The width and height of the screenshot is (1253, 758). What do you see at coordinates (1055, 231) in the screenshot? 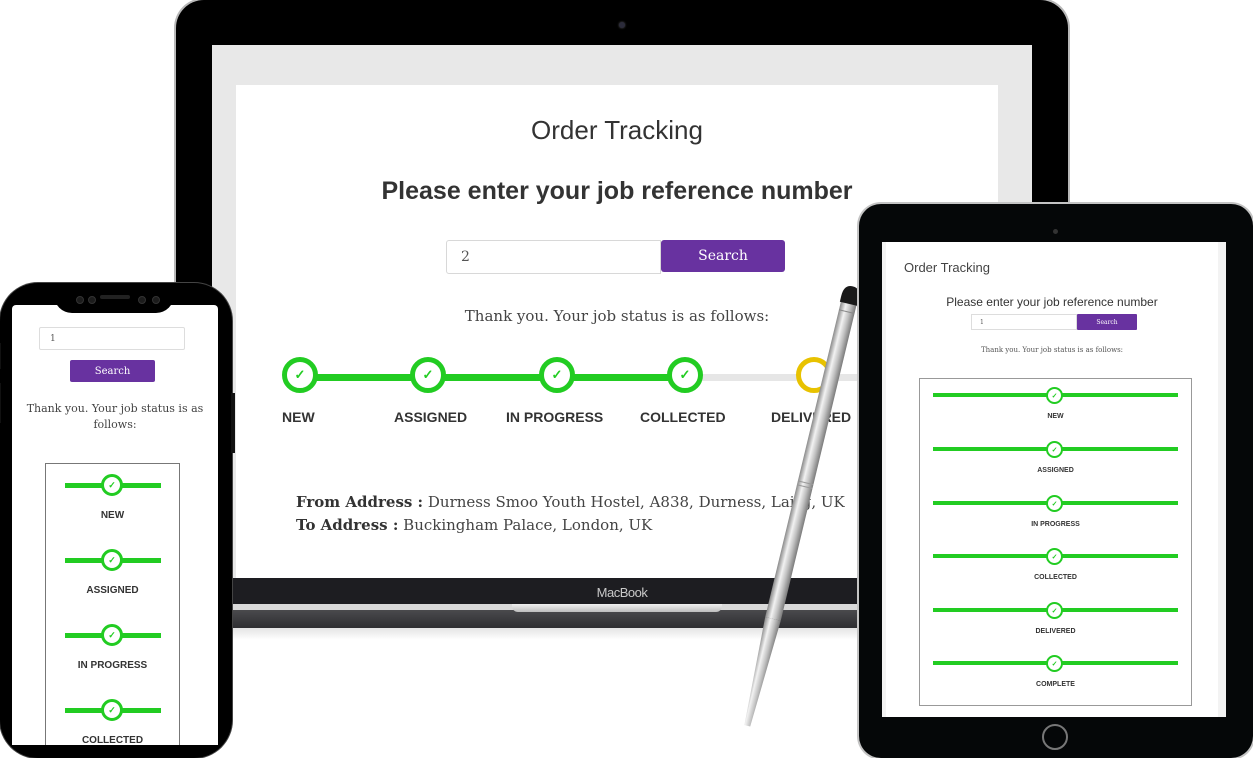
I see `tablet-camera` at bounding box center [1055, 231].